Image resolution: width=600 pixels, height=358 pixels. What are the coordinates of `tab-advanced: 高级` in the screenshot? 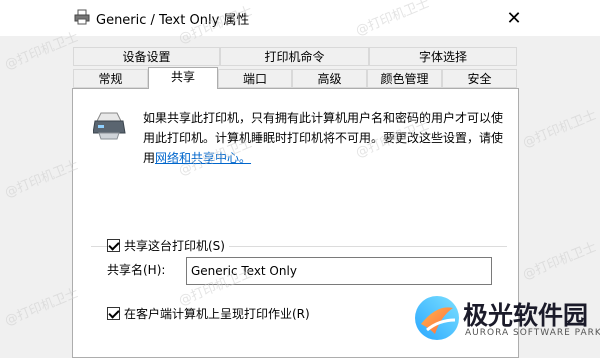 It's located at (329, 78).